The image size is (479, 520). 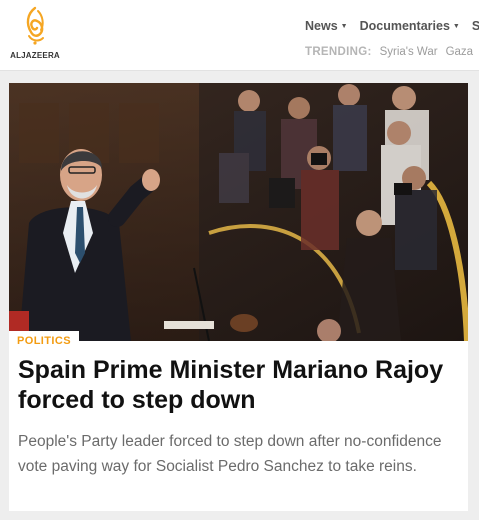 I want to click on nav-item-news: News ▼, so click(x=326, y=26).